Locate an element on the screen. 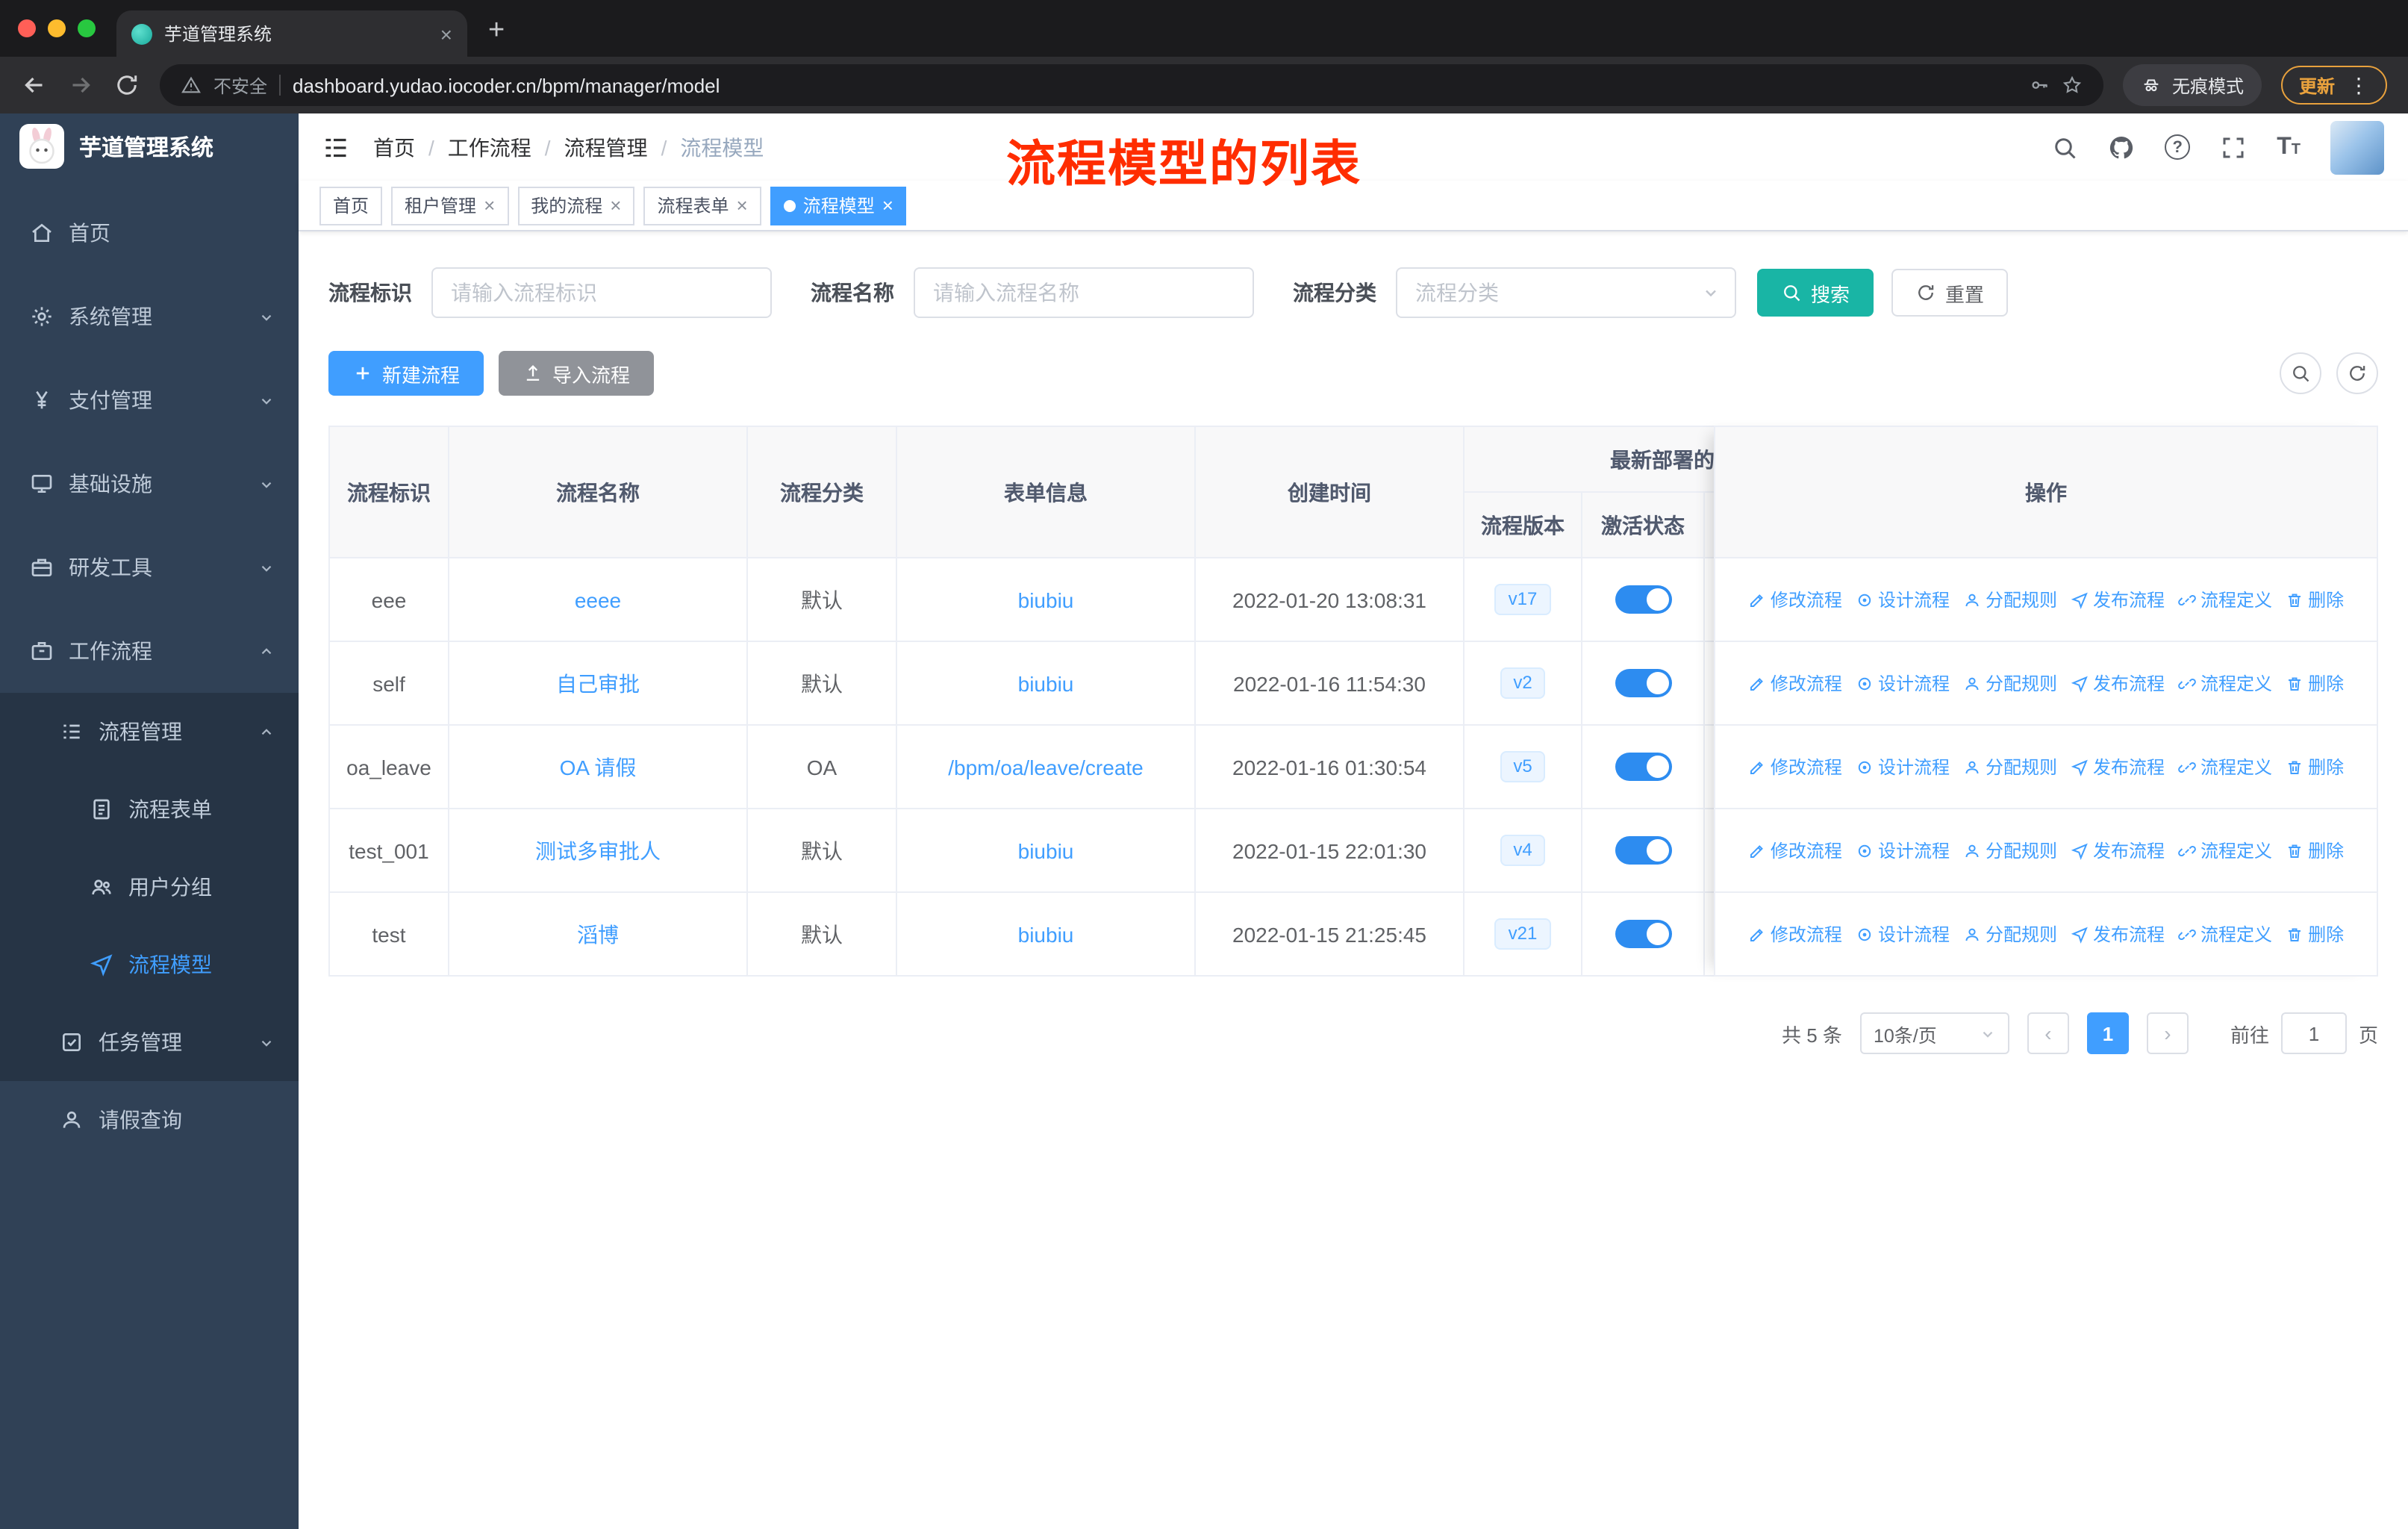 The width and height of the screenshot is (2408, 1529). bookmark-star-icon is located at coordinates (2072, 85).